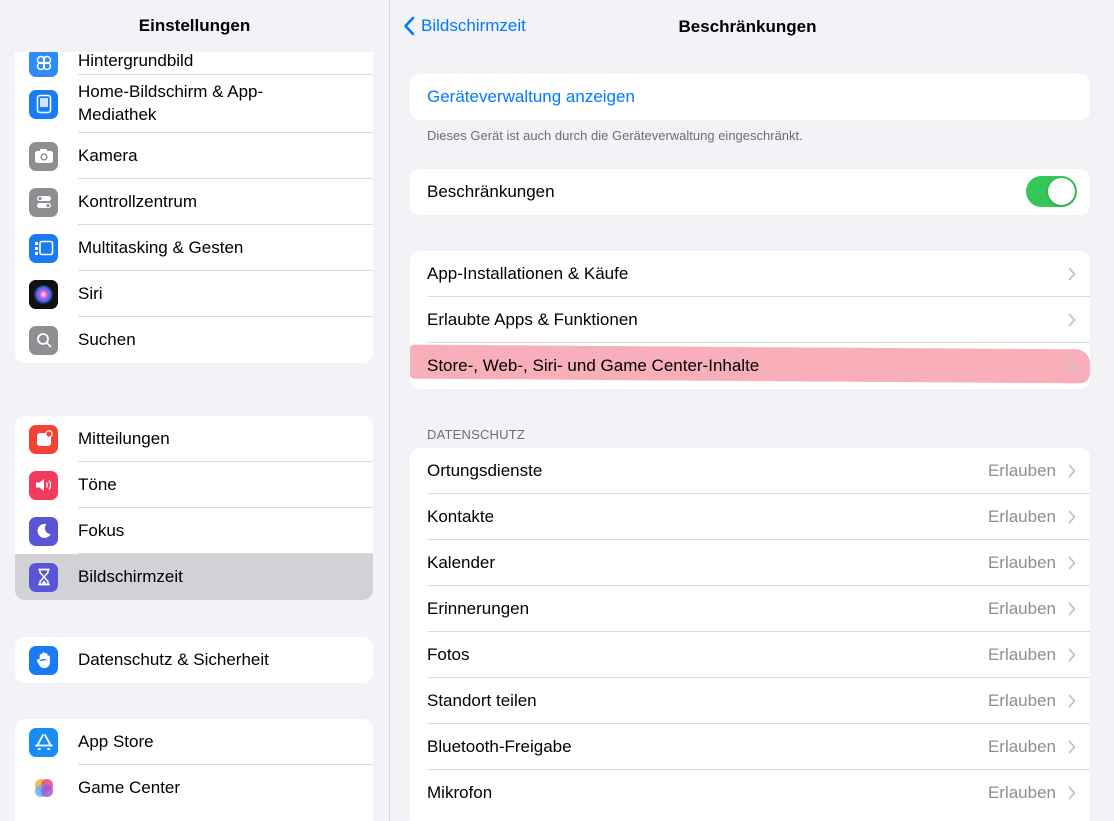 This screenshot has height=821, width=1114. Describe the element at coordinates (116, 741) in the screenshot. I see `sidebar-item-label: App Store` at that location.